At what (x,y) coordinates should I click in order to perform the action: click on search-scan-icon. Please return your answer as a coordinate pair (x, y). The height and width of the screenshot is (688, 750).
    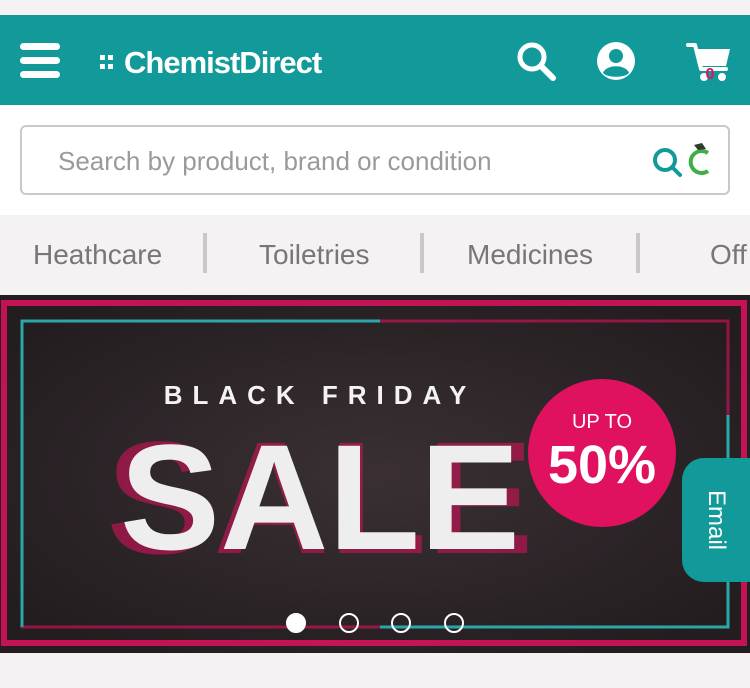
    Looking at the image, I should click on (683, 161).